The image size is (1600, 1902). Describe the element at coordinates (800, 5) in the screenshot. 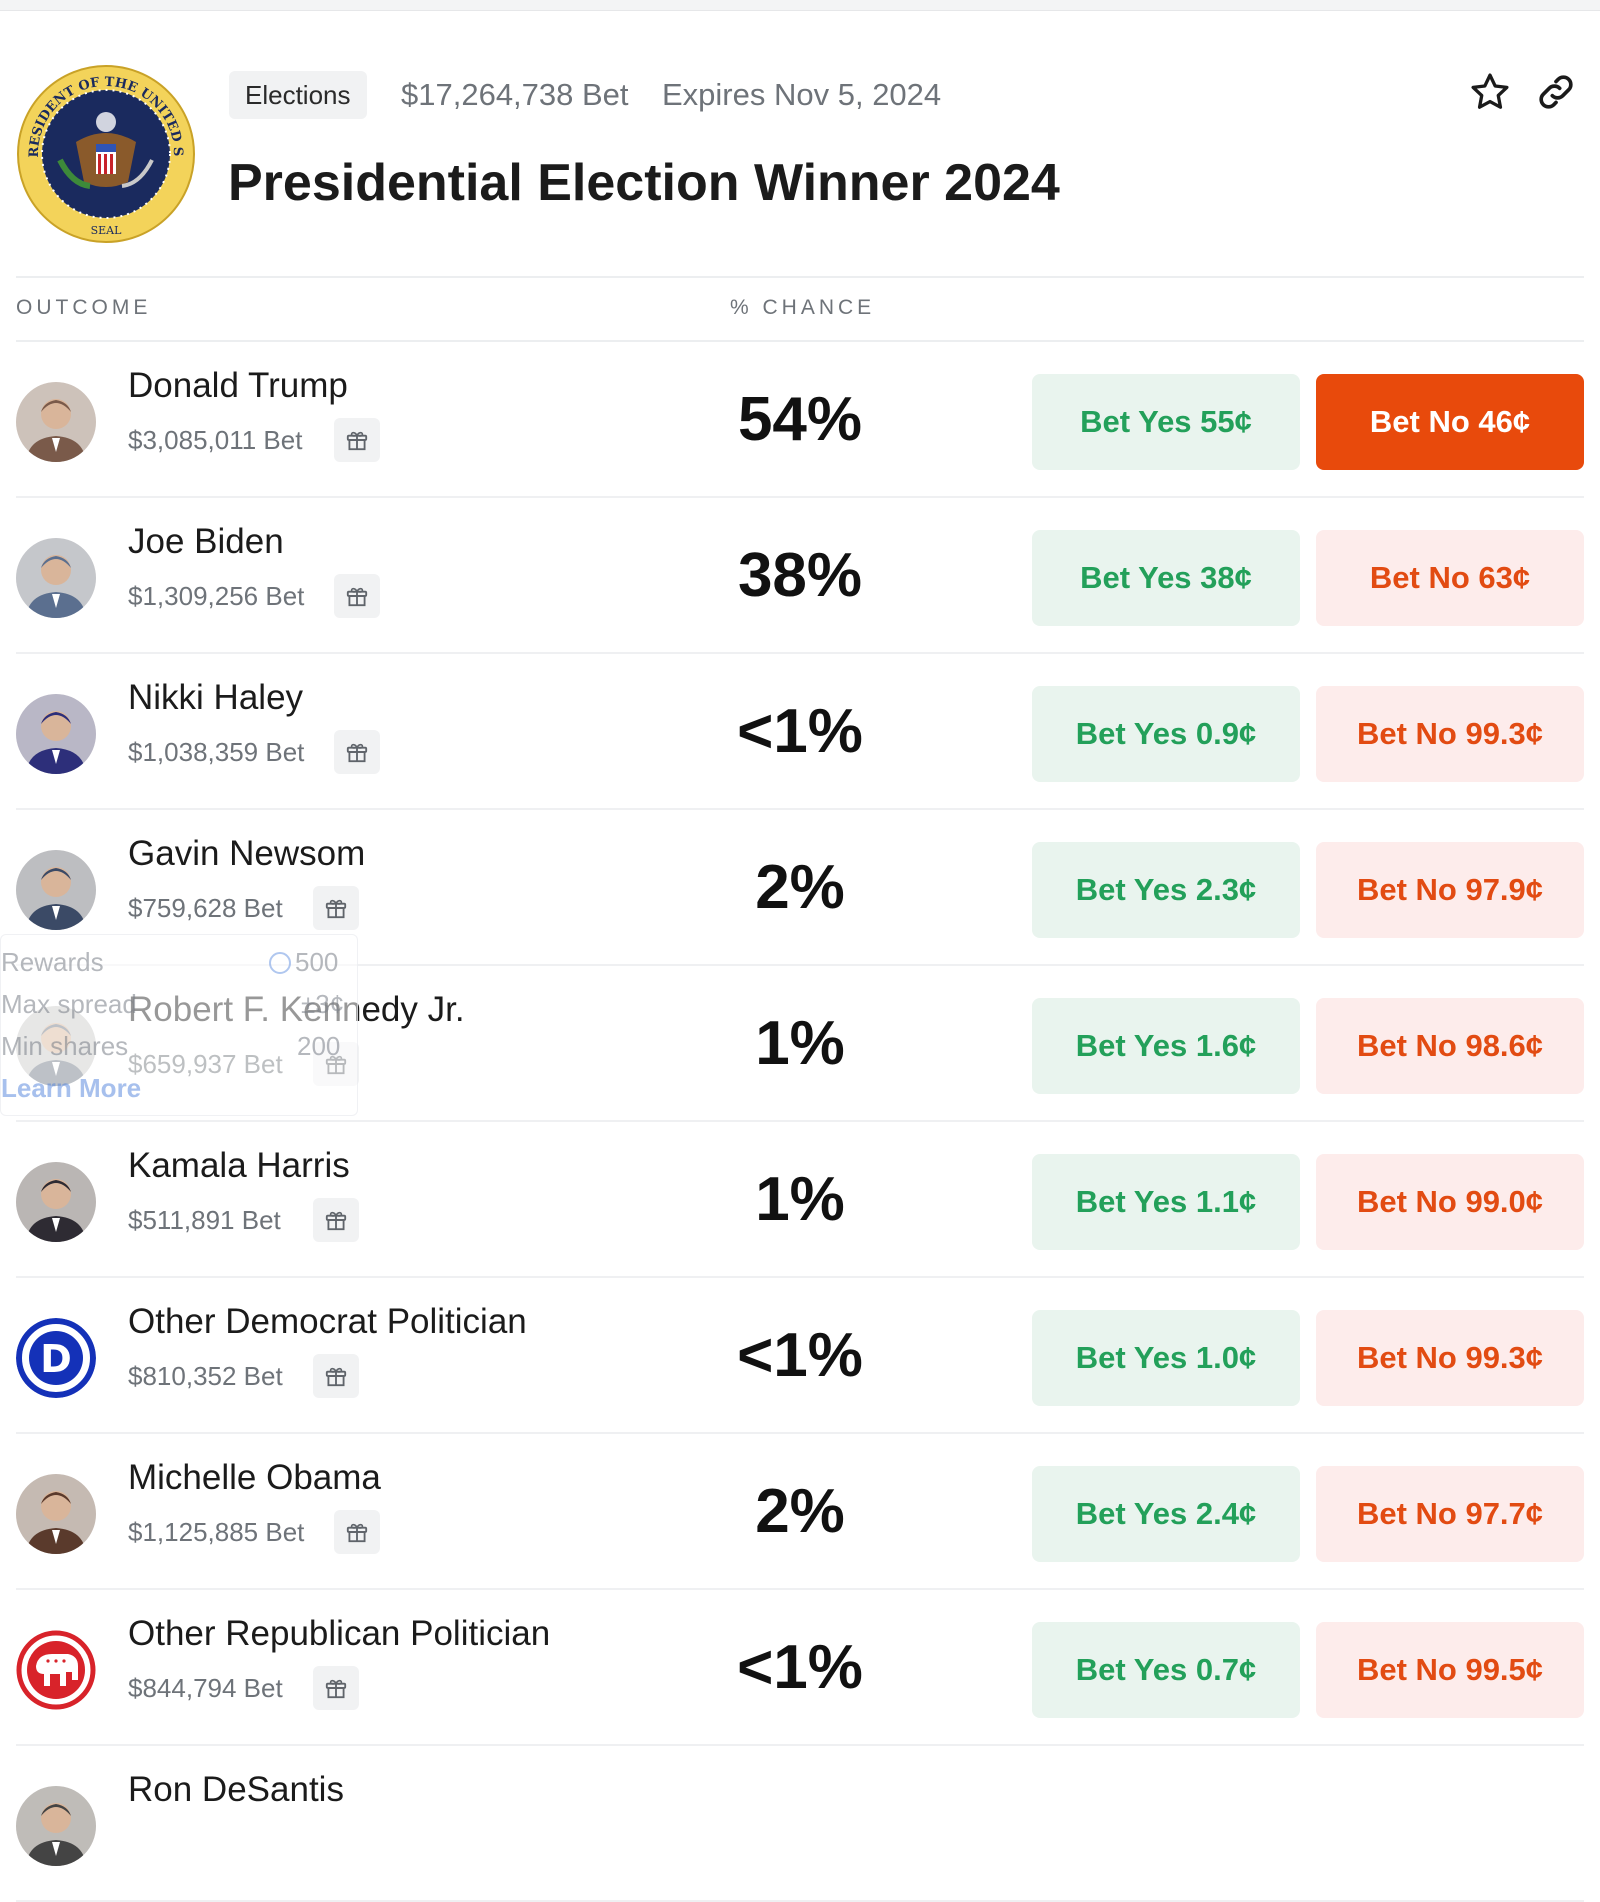

I see `top-bar` at that location.